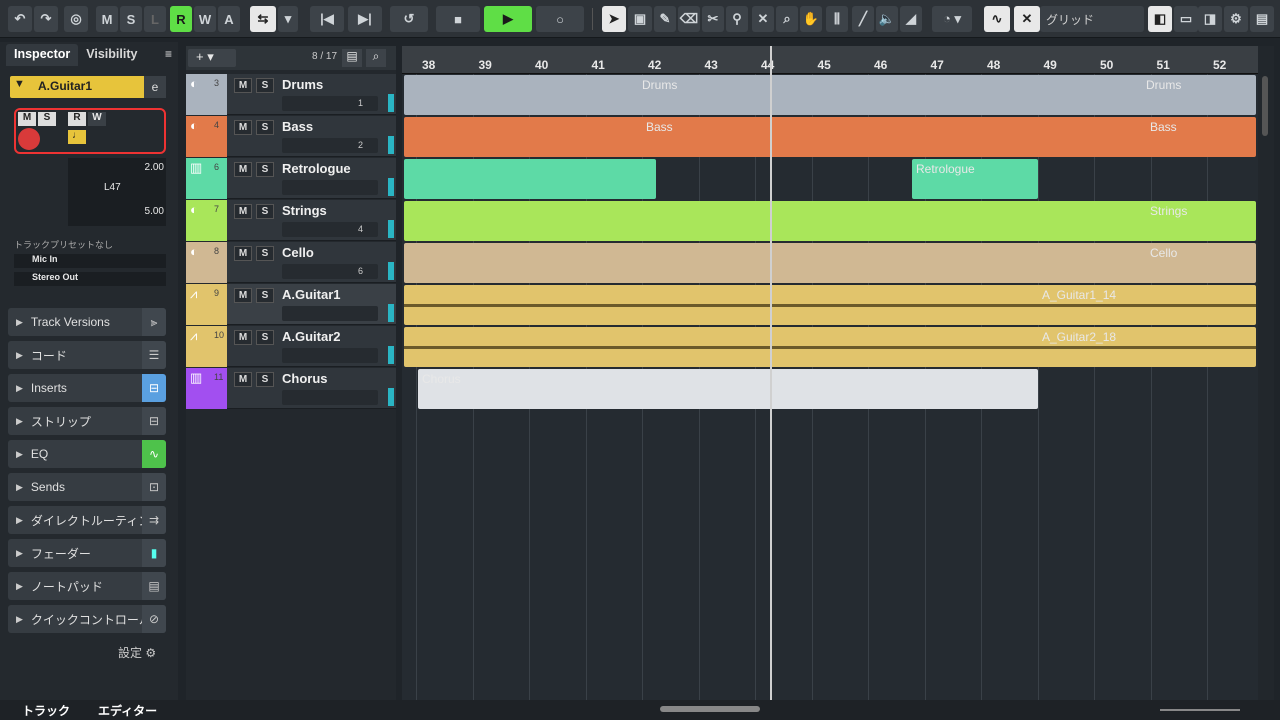 Image resolution: width=1280 pixels, height=720 pixels. Describe the element at coordinates (763, 19) in the screenshot. I see `mute-tool-icon: ✕` at that location.